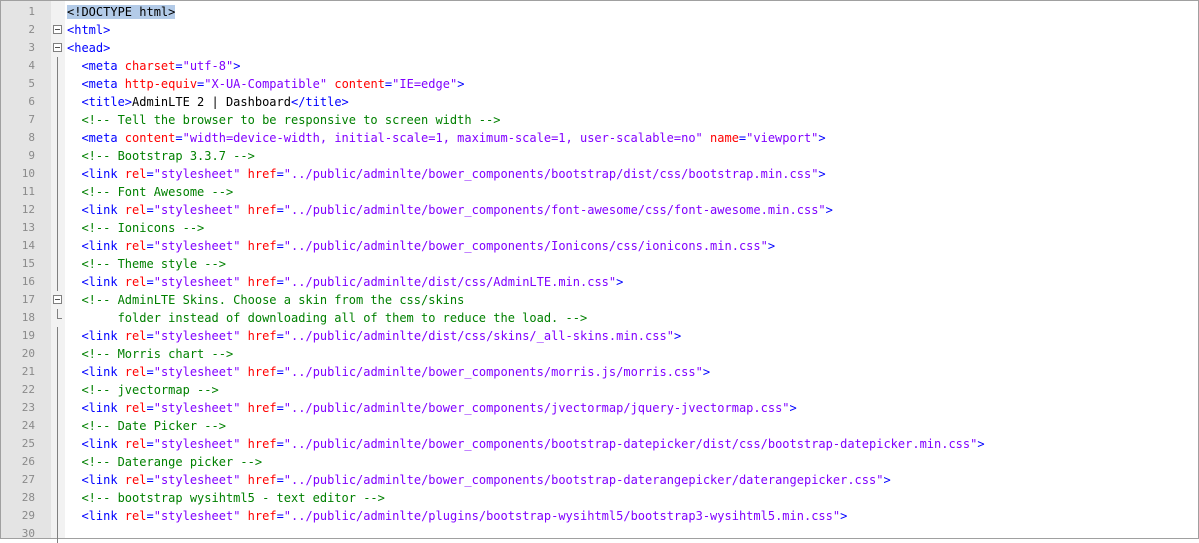  I want to click on code-text: <!-- Morris chart -->, so click(150, 354).